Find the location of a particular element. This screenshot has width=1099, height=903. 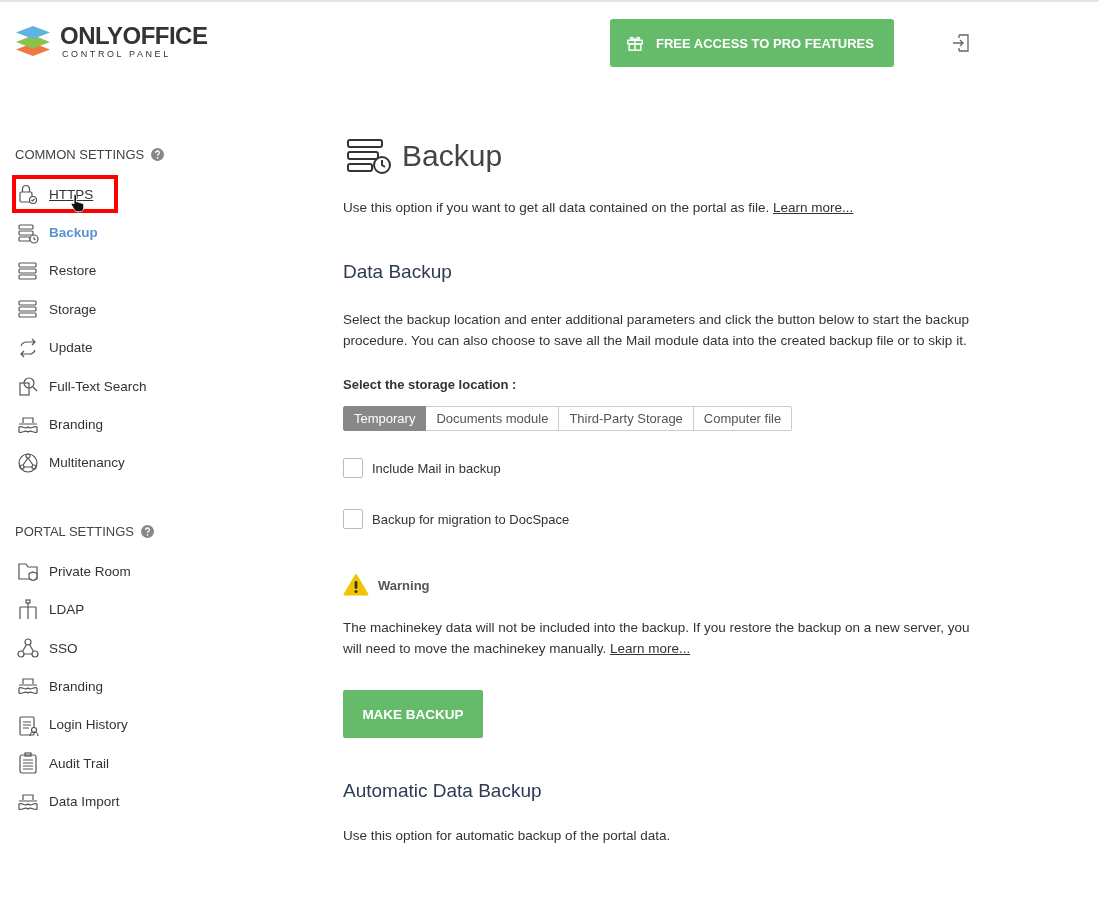

description-text: Use this option for automatic backup of the portal data. is located at coordinates (507, 835).